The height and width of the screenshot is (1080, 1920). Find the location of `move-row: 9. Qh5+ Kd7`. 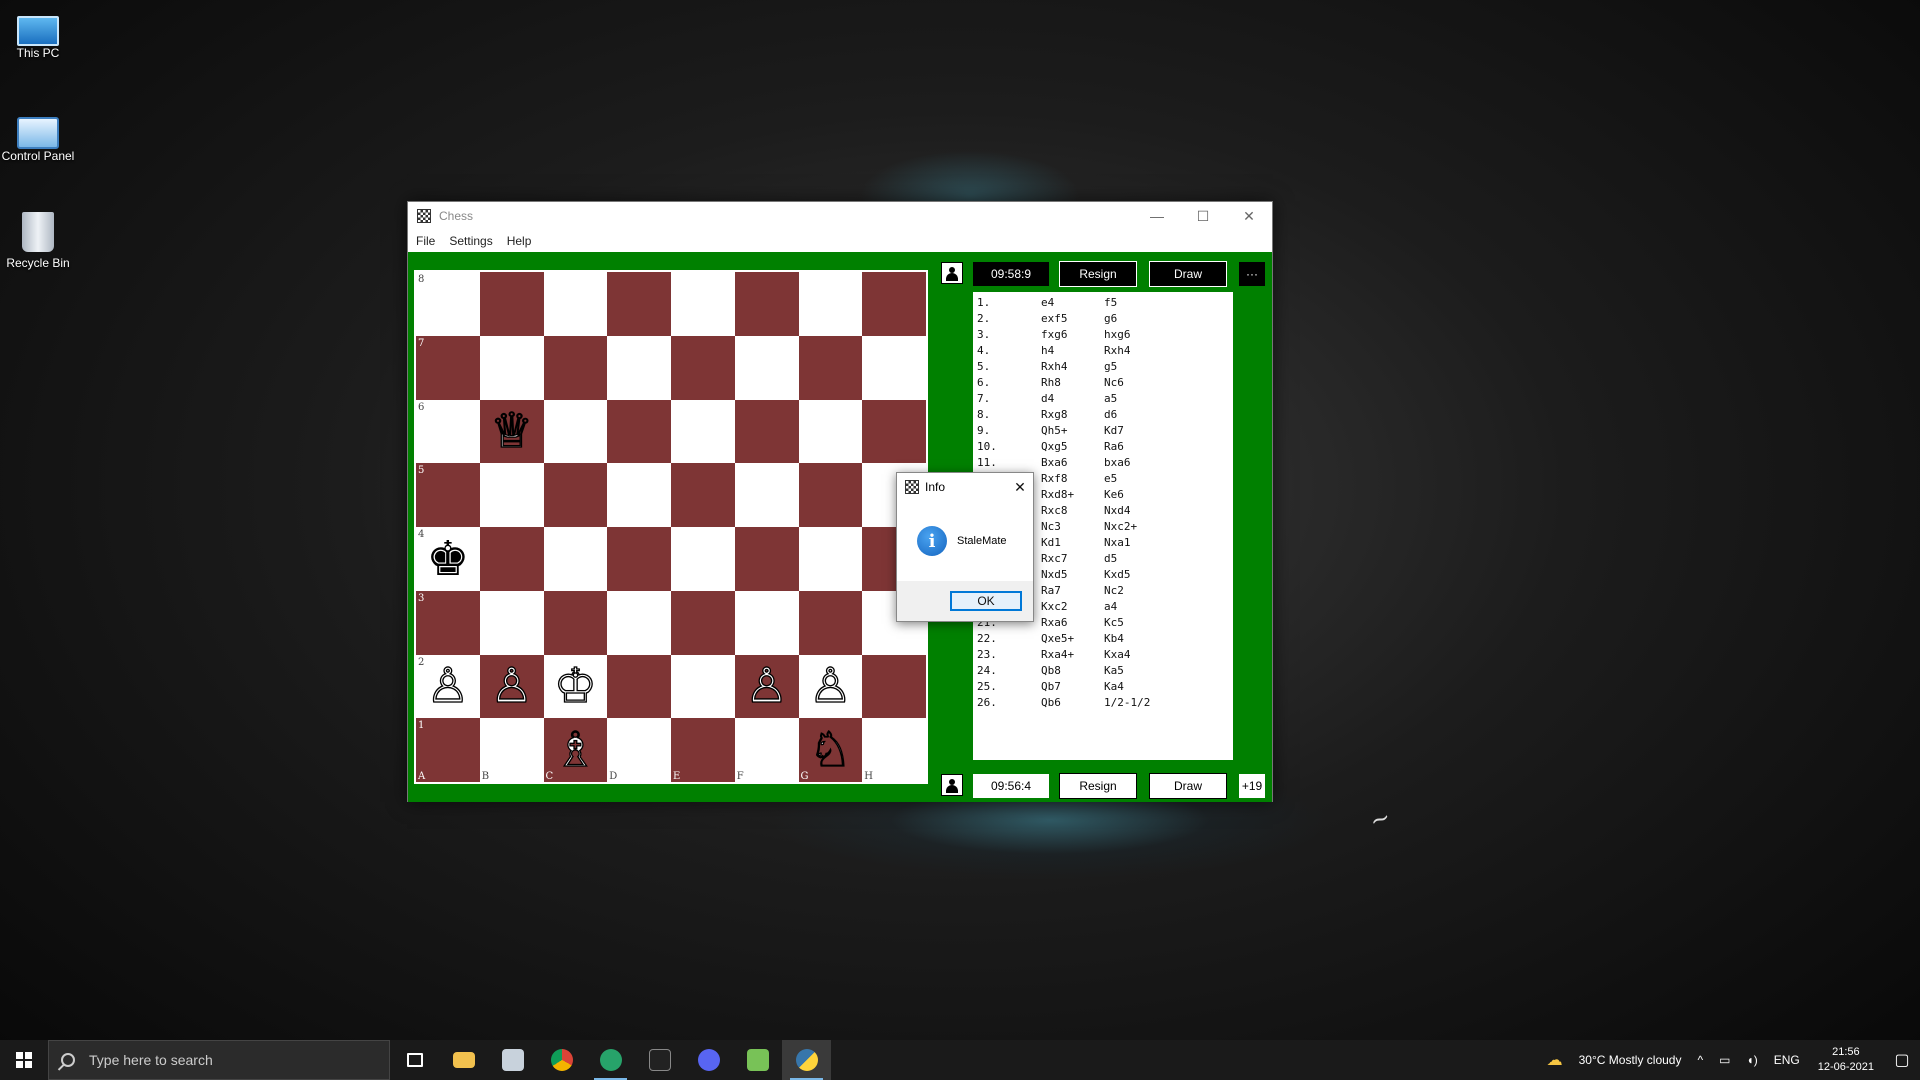

move-row: 9. Qh5+ Kd7 is located at coordinates (1103, 431).